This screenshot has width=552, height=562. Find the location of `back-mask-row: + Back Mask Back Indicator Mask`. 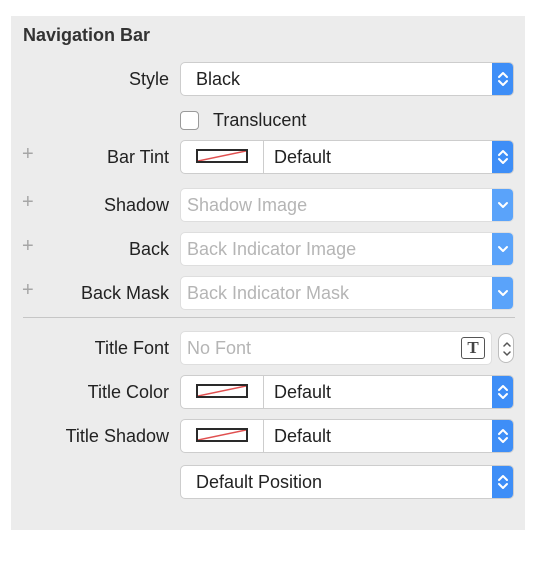

back-mask-row: + Back Mask Back Indicator Mask is located at coordinates (268, 293).